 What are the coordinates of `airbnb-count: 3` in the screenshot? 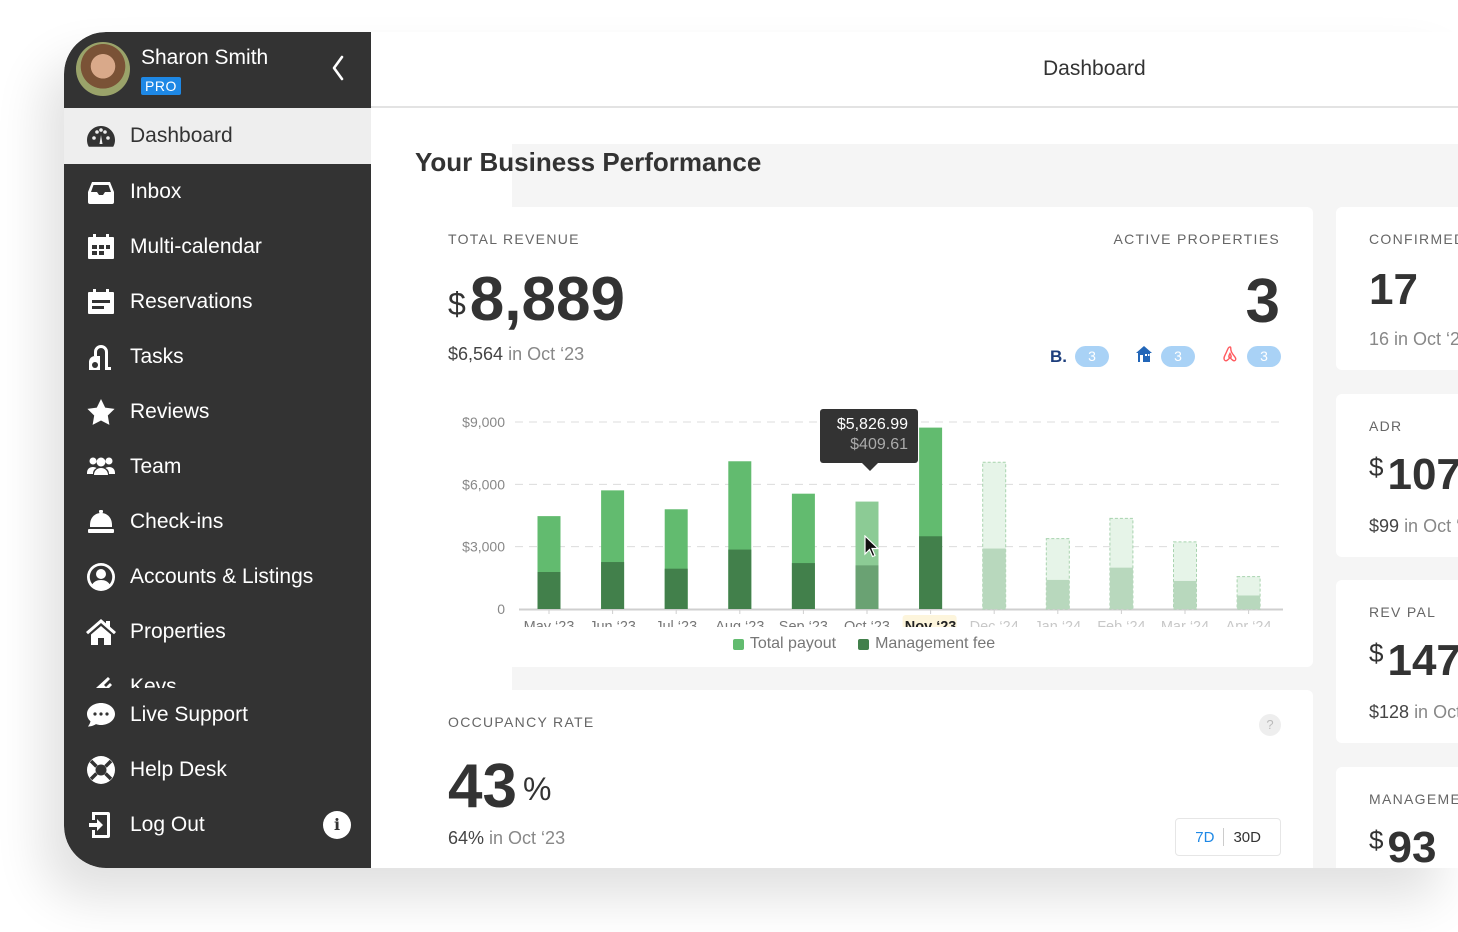 It's located at (1264, 356).